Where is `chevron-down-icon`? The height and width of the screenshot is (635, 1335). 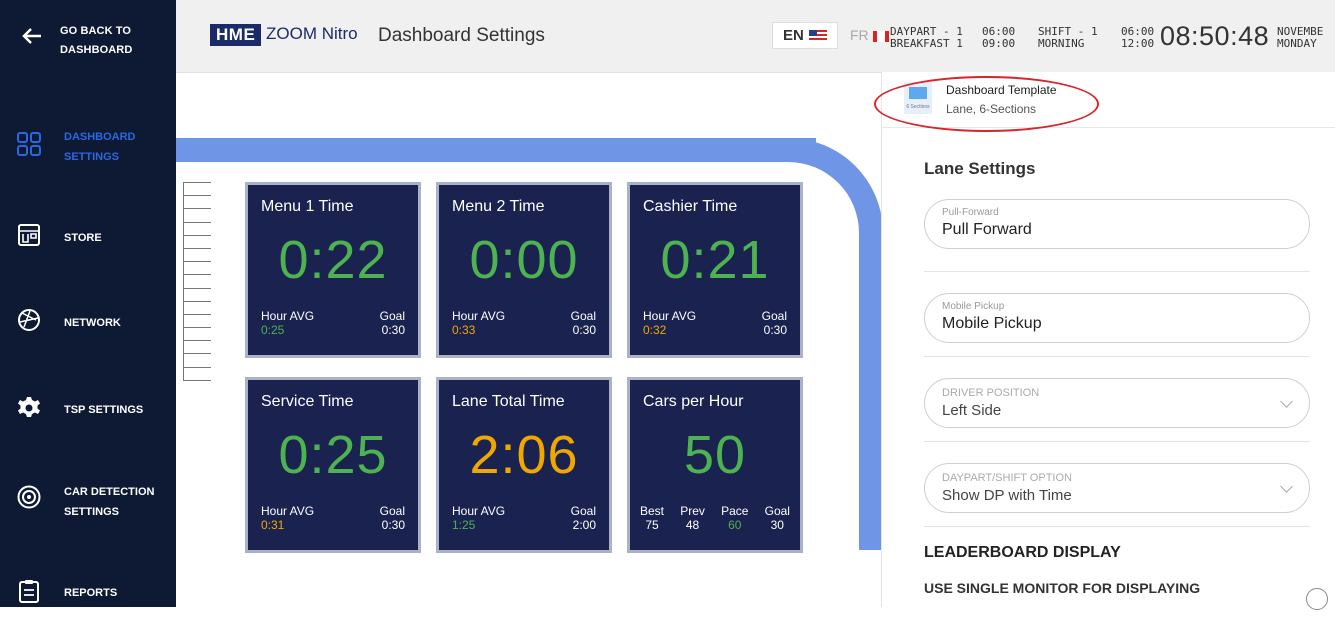 chevron-down-icon is located at coordinates (1286, 401).